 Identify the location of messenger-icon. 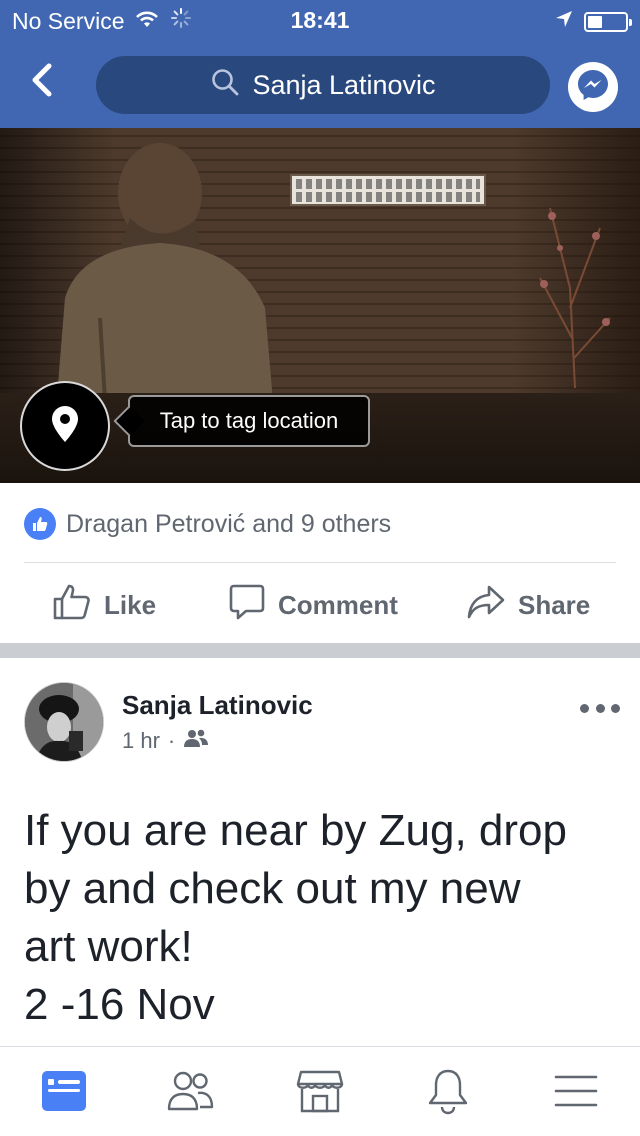
(593, 87).